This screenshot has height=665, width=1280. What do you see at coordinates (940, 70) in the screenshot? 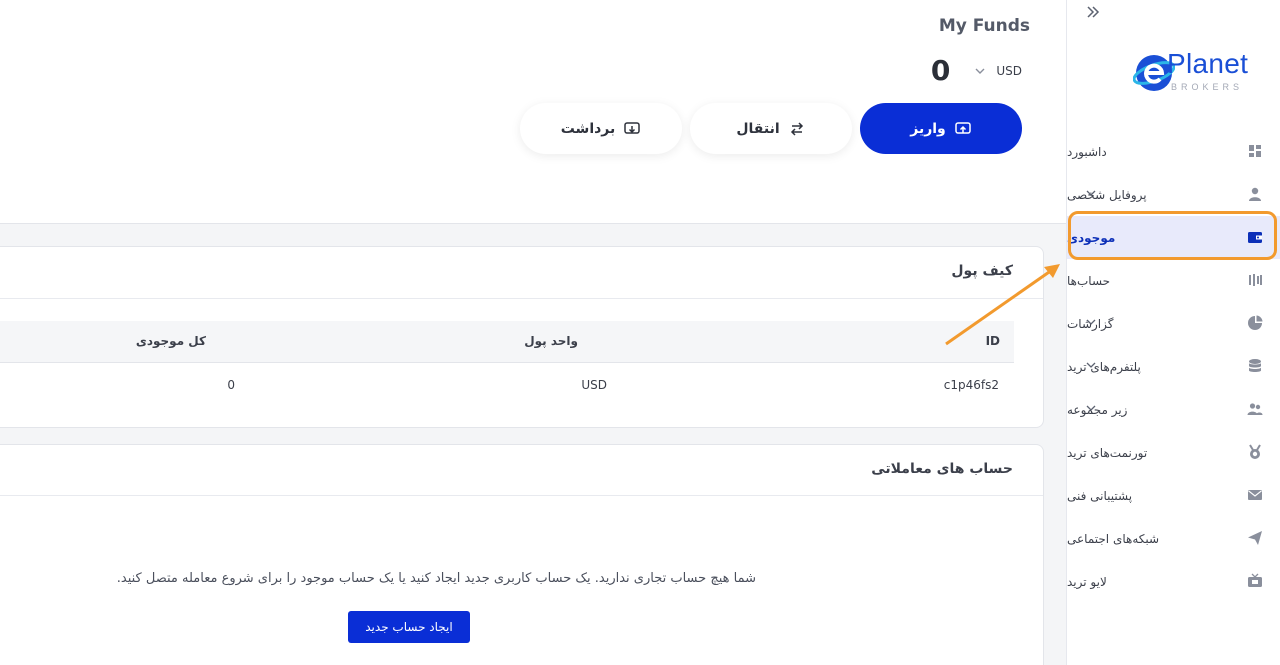
I see `balance-amount: 0` at bounding box center [940, 70].